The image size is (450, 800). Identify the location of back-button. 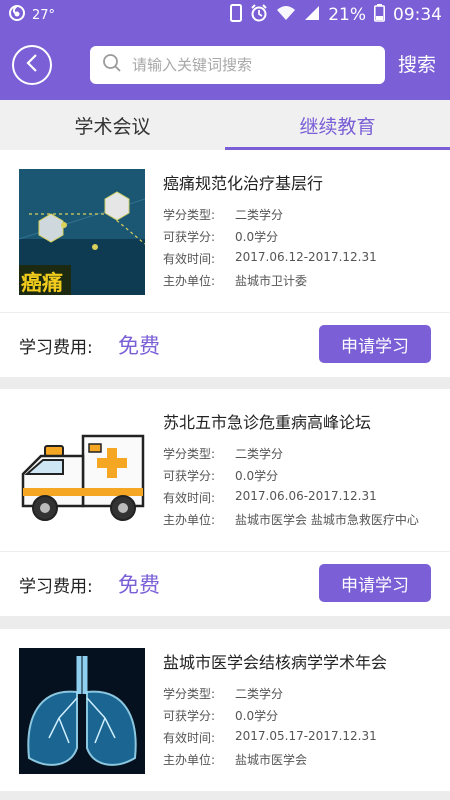
(32, 65).